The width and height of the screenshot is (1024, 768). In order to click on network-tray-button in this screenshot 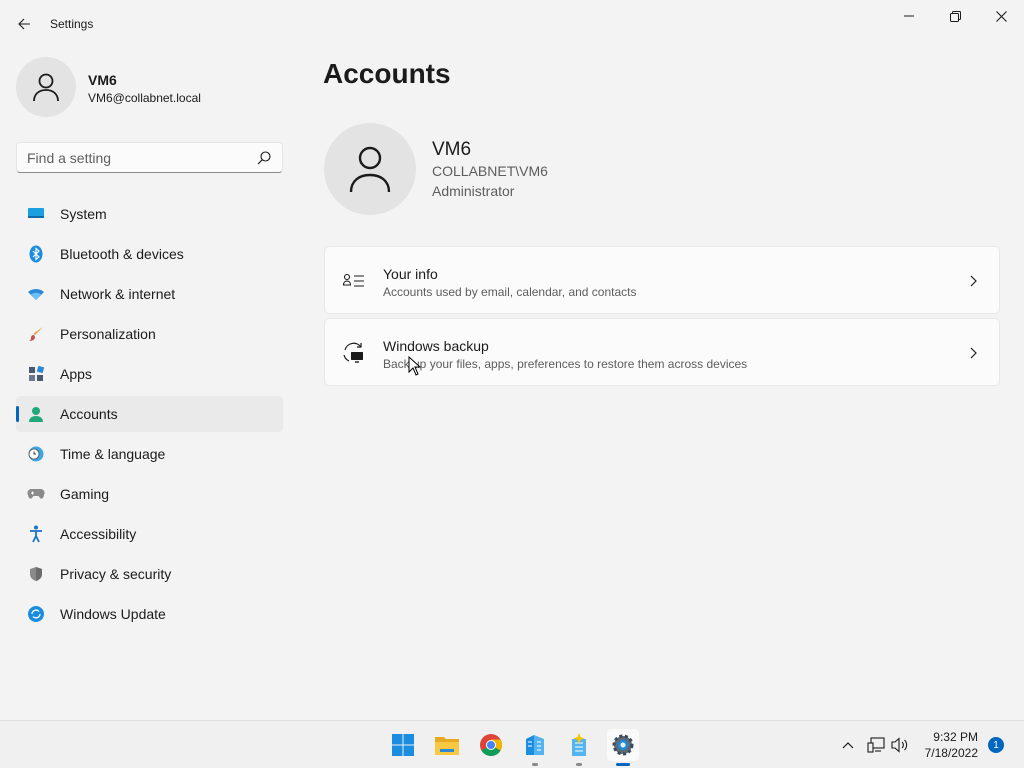, I will do `click(876, 745)`.